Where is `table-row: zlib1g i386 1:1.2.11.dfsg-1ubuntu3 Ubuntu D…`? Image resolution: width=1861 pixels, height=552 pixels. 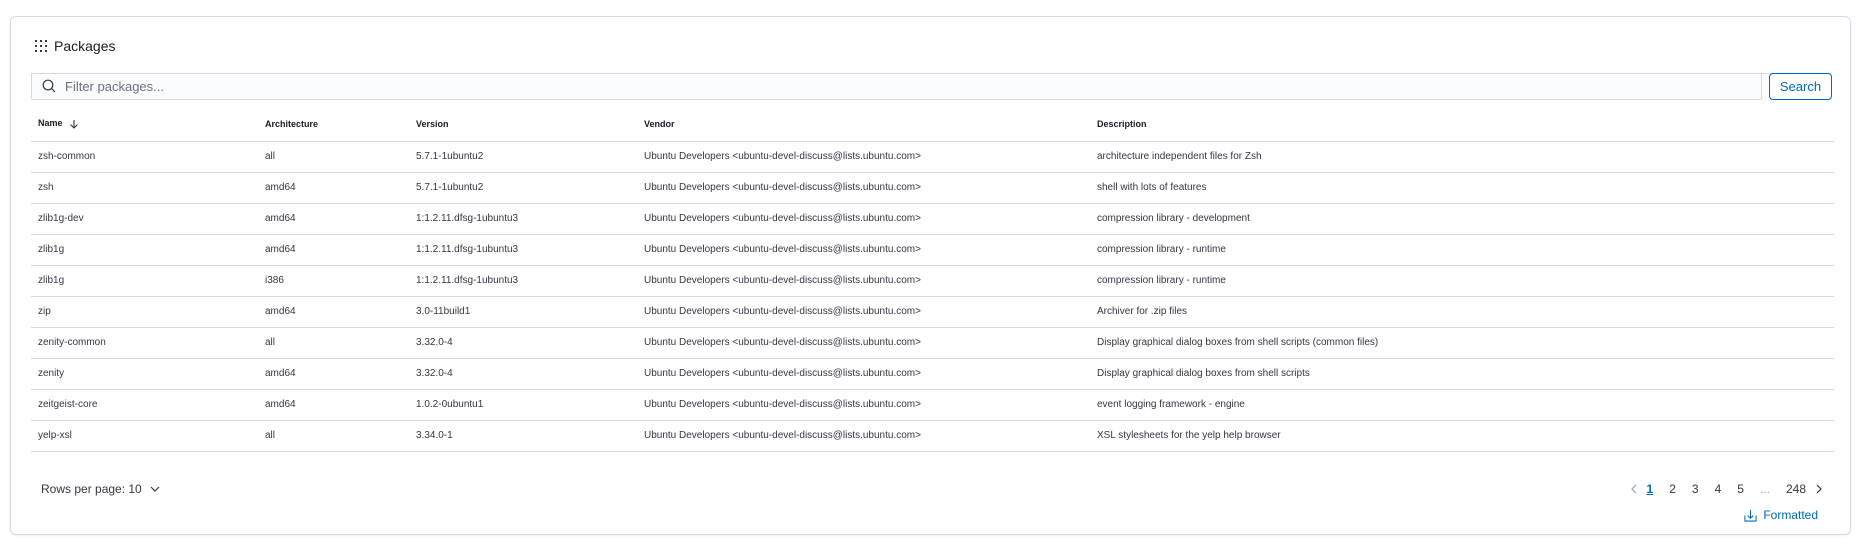 table-row: zlib1g i386 1:1.2.11.dfsg-1ubuntu3 Ubuntu D… is located at coordinates (932, 281).